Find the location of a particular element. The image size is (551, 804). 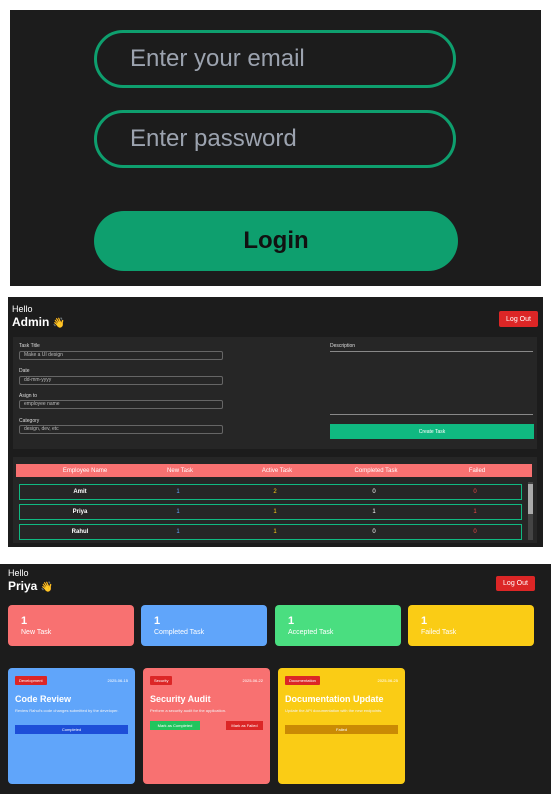

date-label: Date is located at coordinates (24, 371).